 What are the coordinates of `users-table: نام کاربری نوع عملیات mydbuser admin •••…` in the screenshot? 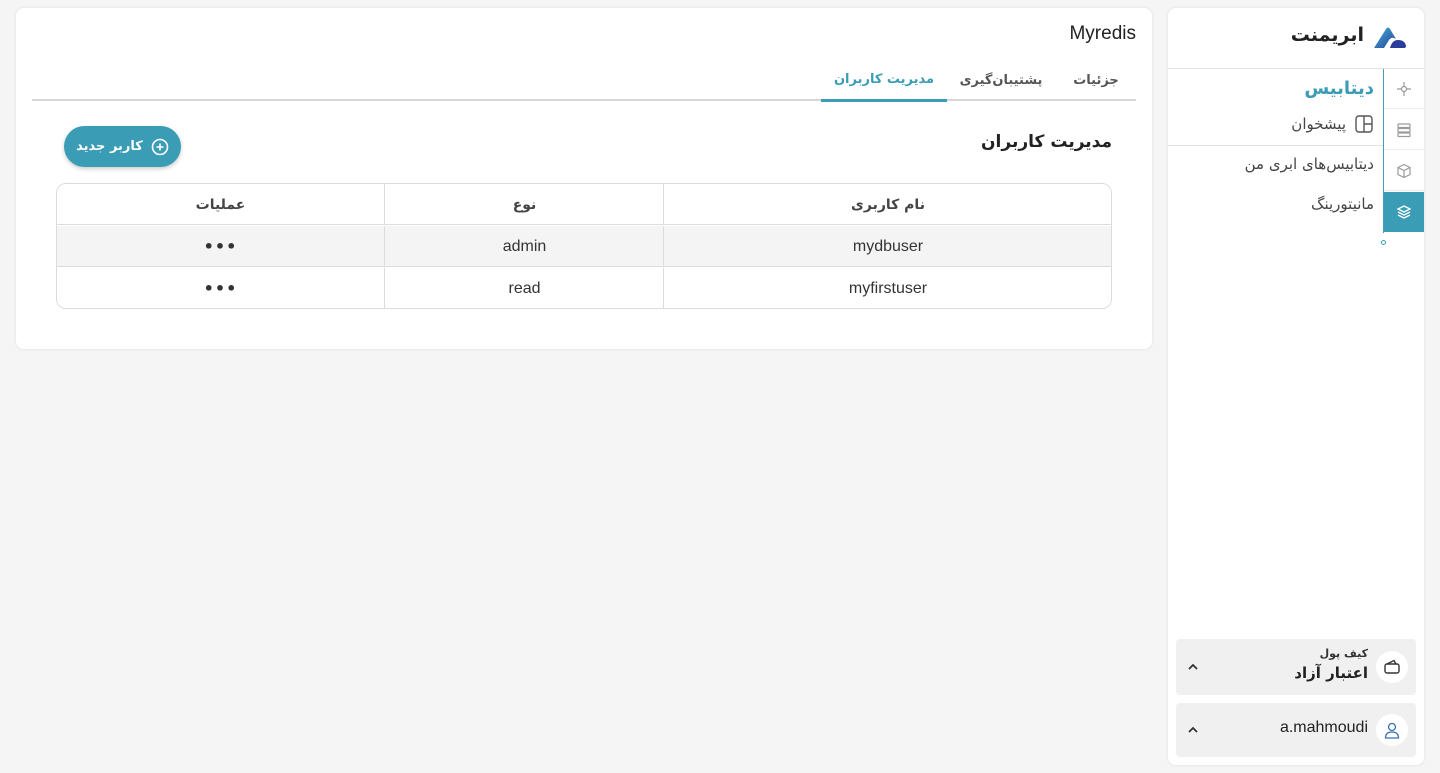 It's located at (584, 246).